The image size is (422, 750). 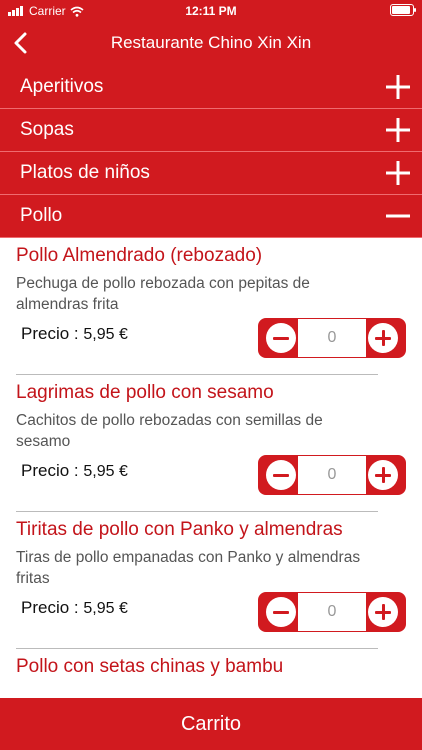 I want to click on page-title: Restaurante Chino Xin Xin, so click(x=211, y=42).